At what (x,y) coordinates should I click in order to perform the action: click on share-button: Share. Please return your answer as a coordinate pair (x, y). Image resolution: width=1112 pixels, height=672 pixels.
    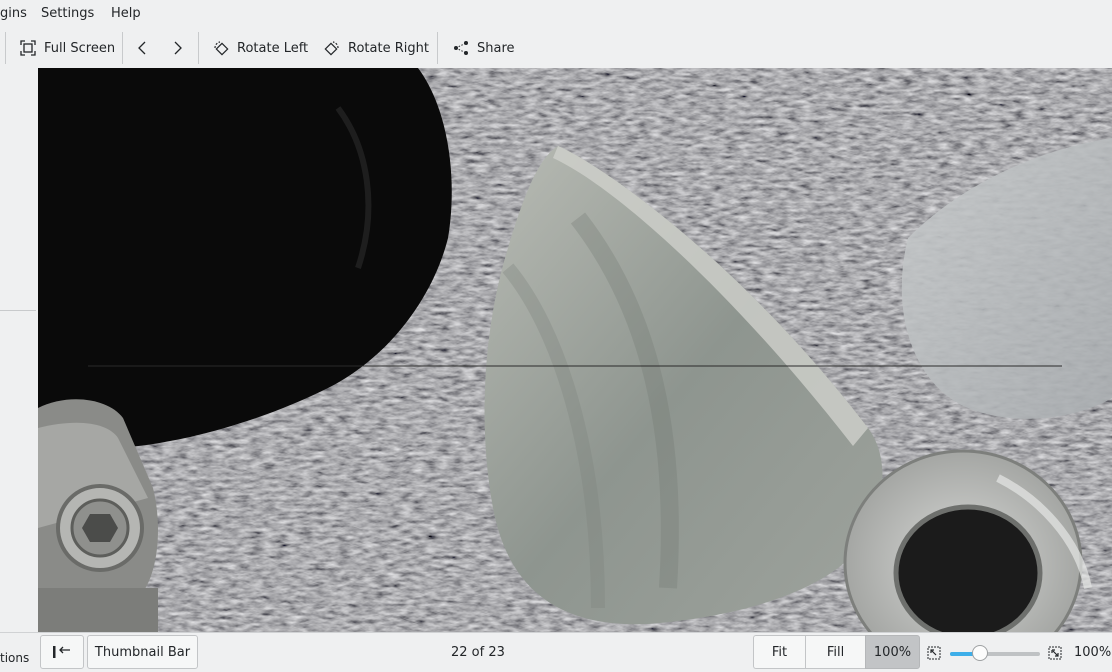
    Looking at the image, I should click on (484, 48).